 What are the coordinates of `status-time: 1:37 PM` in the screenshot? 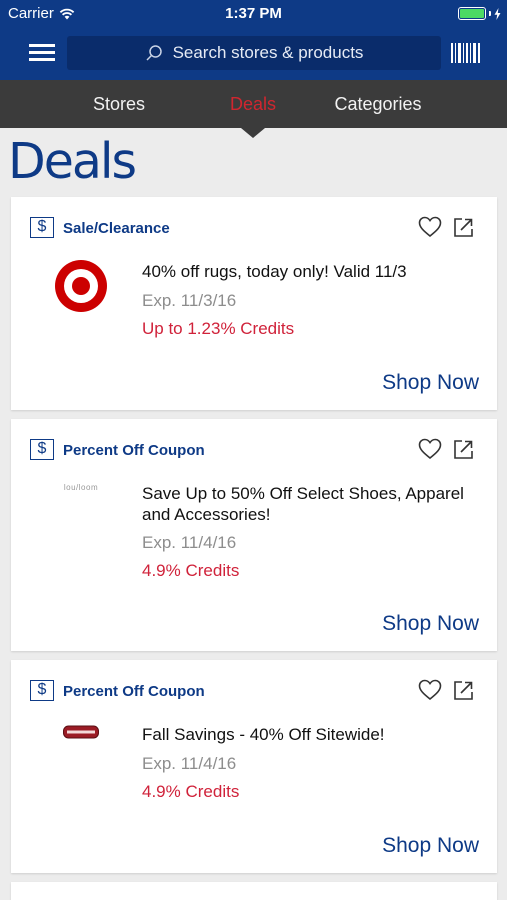 It's located at (253, 13).